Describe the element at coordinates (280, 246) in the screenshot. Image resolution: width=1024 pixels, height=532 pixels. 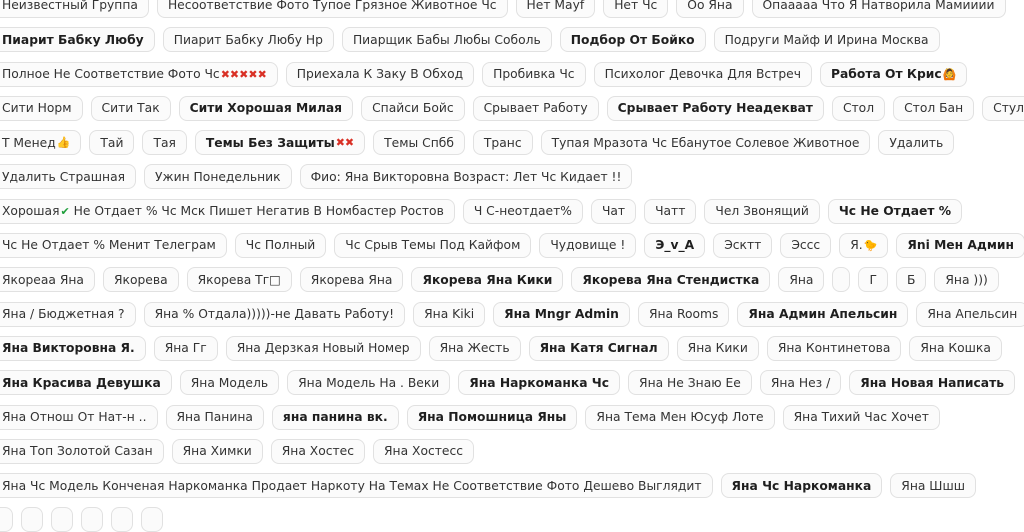
I see `tag-chip: Чс Полный` at that location.